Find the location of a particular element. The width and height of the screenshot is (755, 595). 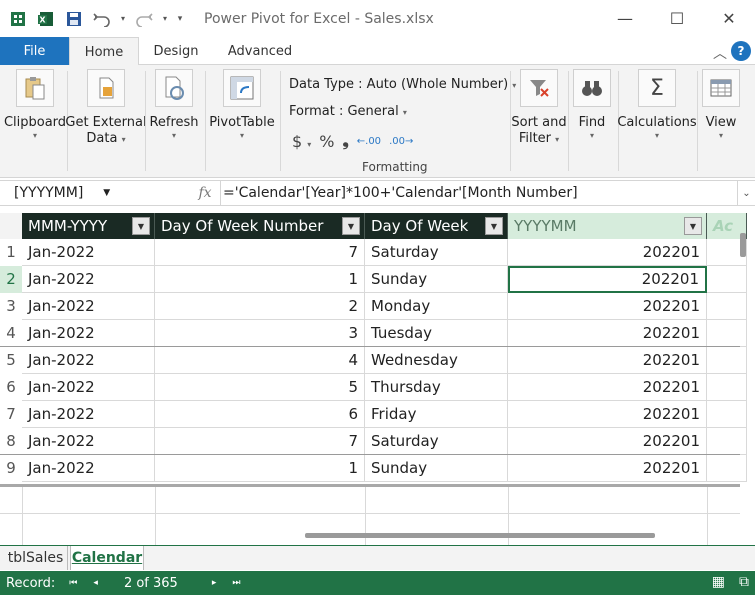

tab-design: Design is located at coordinates (176, 51).